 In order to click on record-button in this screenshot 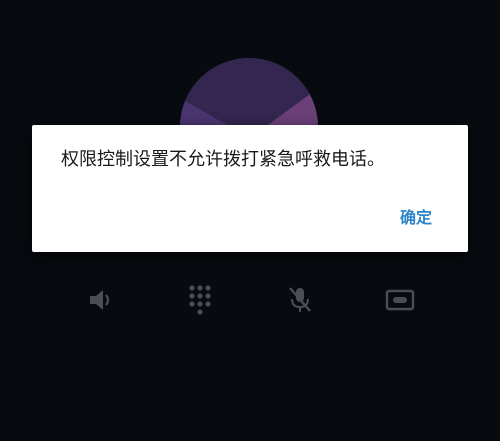, I will do `click(400, 300)`.